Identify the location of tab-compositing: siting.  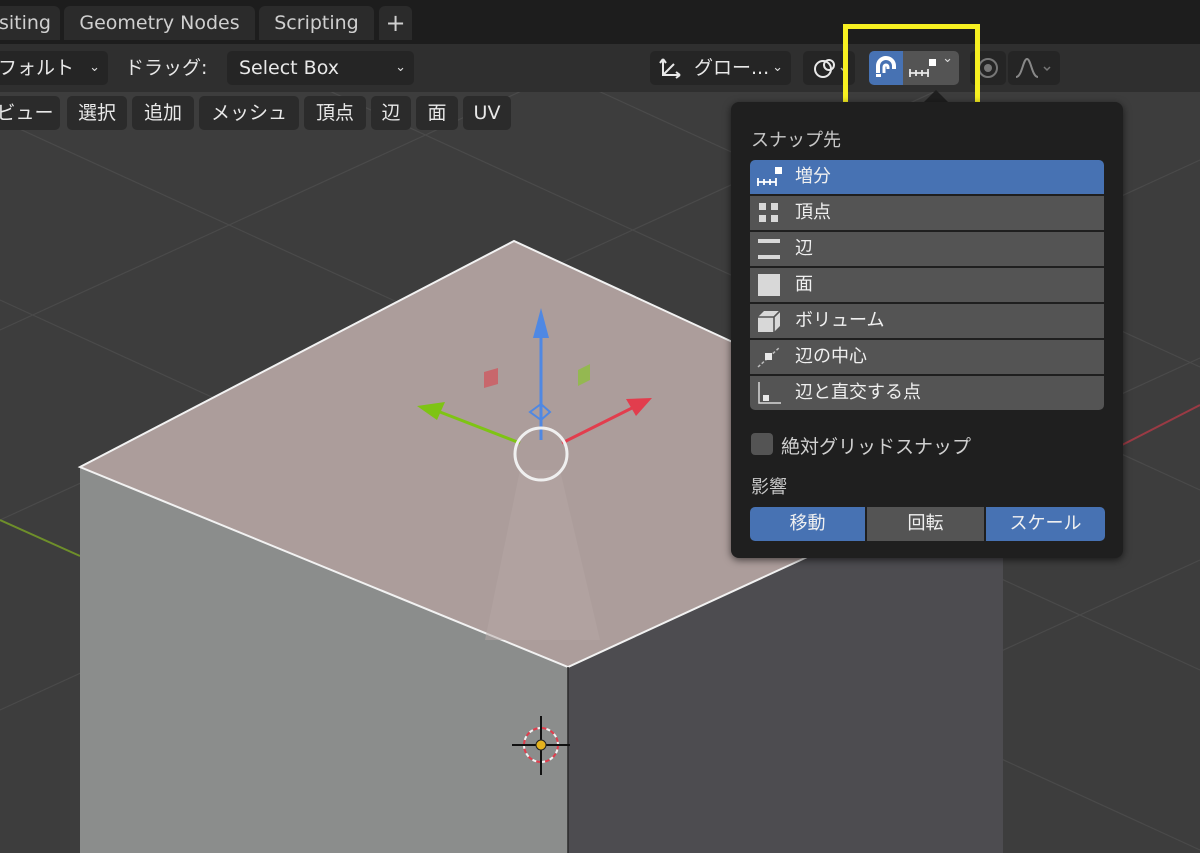
(30, 23).